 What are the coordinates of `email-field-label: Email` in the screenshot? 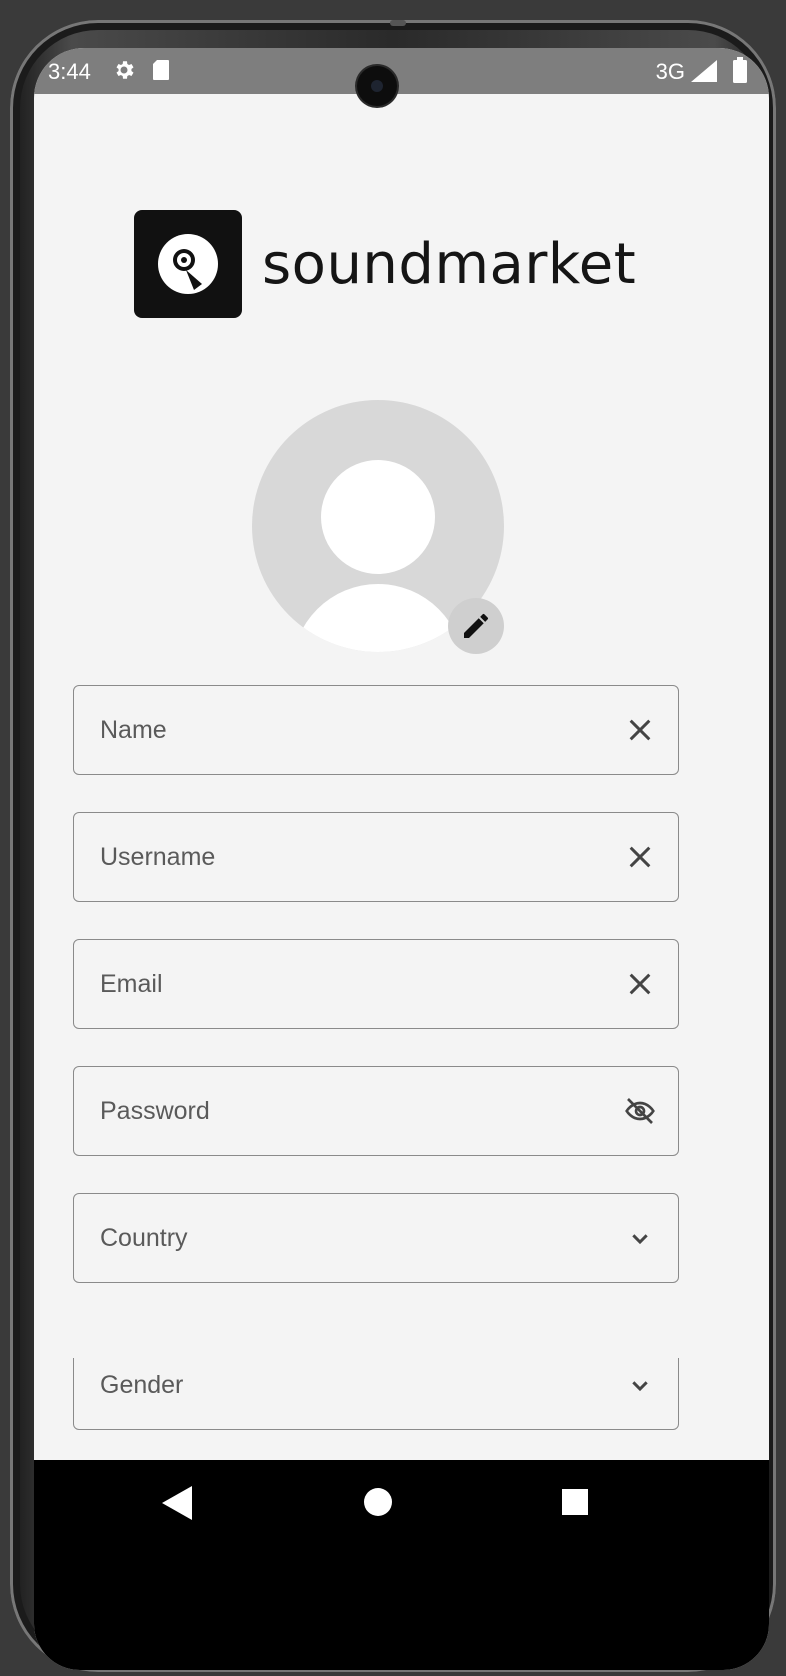 It's located at (131, 984).